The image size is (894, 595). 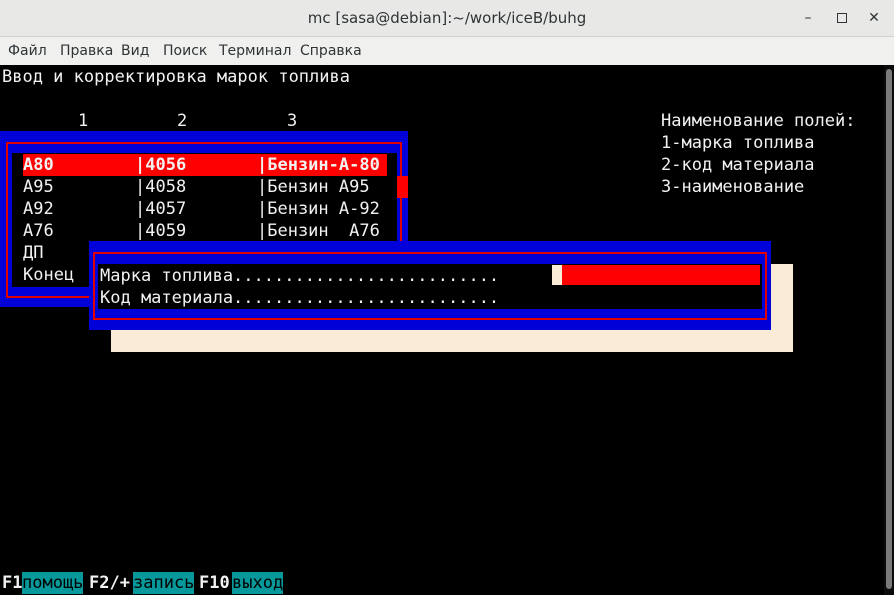 I want to click on f10-label: выход, so click(x=258, y=583).